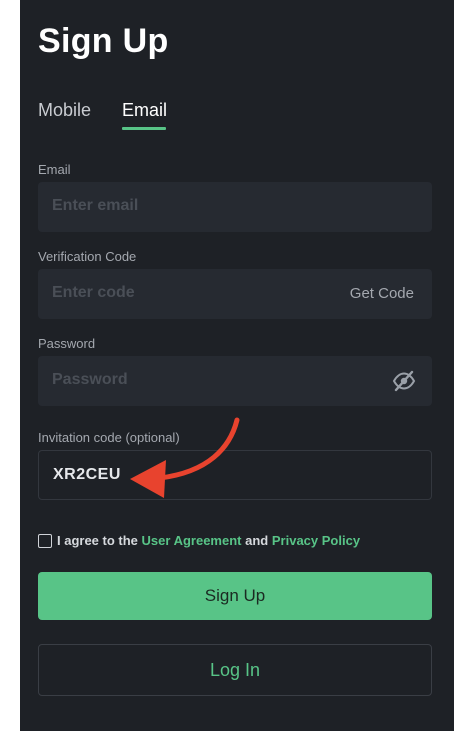 The height and width of the screenshot is (731, 474). What do you see at coordinates (87, 256) in the screenshot?
I see `verification-code-label: Verification Code` at bounding box center [87, 256].